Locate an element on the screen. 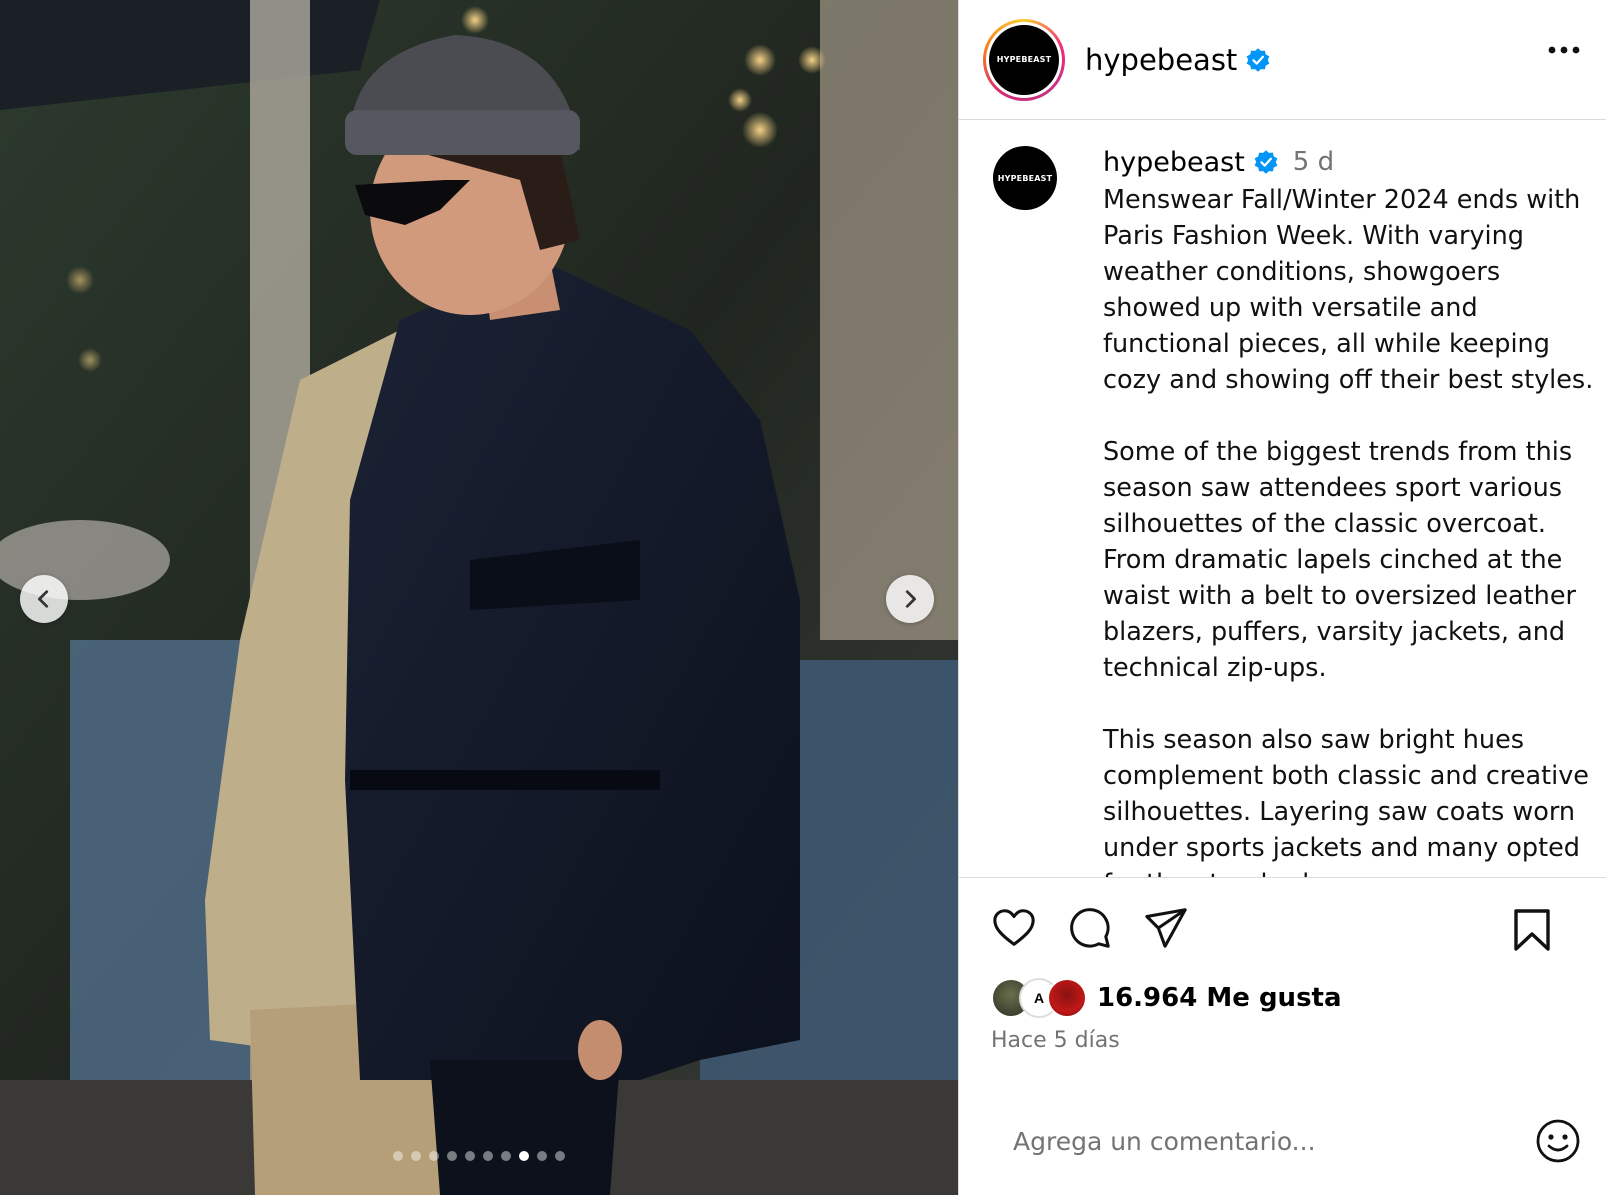  header-username: hypebeast is located at coordinates (1161, 60).